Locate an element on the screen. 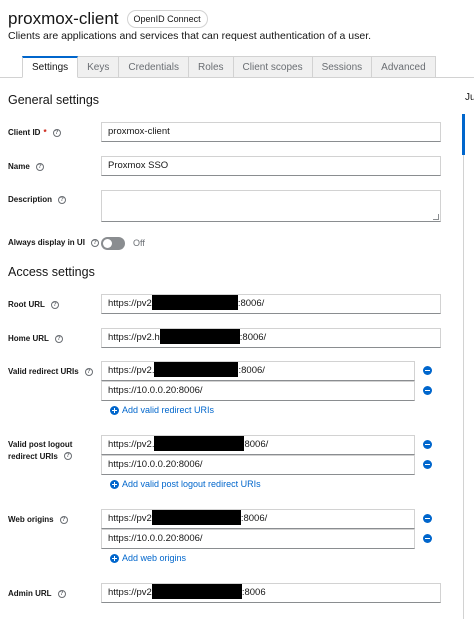  tab-client-scopes: Client scopes is located at coordinates (273, 67).